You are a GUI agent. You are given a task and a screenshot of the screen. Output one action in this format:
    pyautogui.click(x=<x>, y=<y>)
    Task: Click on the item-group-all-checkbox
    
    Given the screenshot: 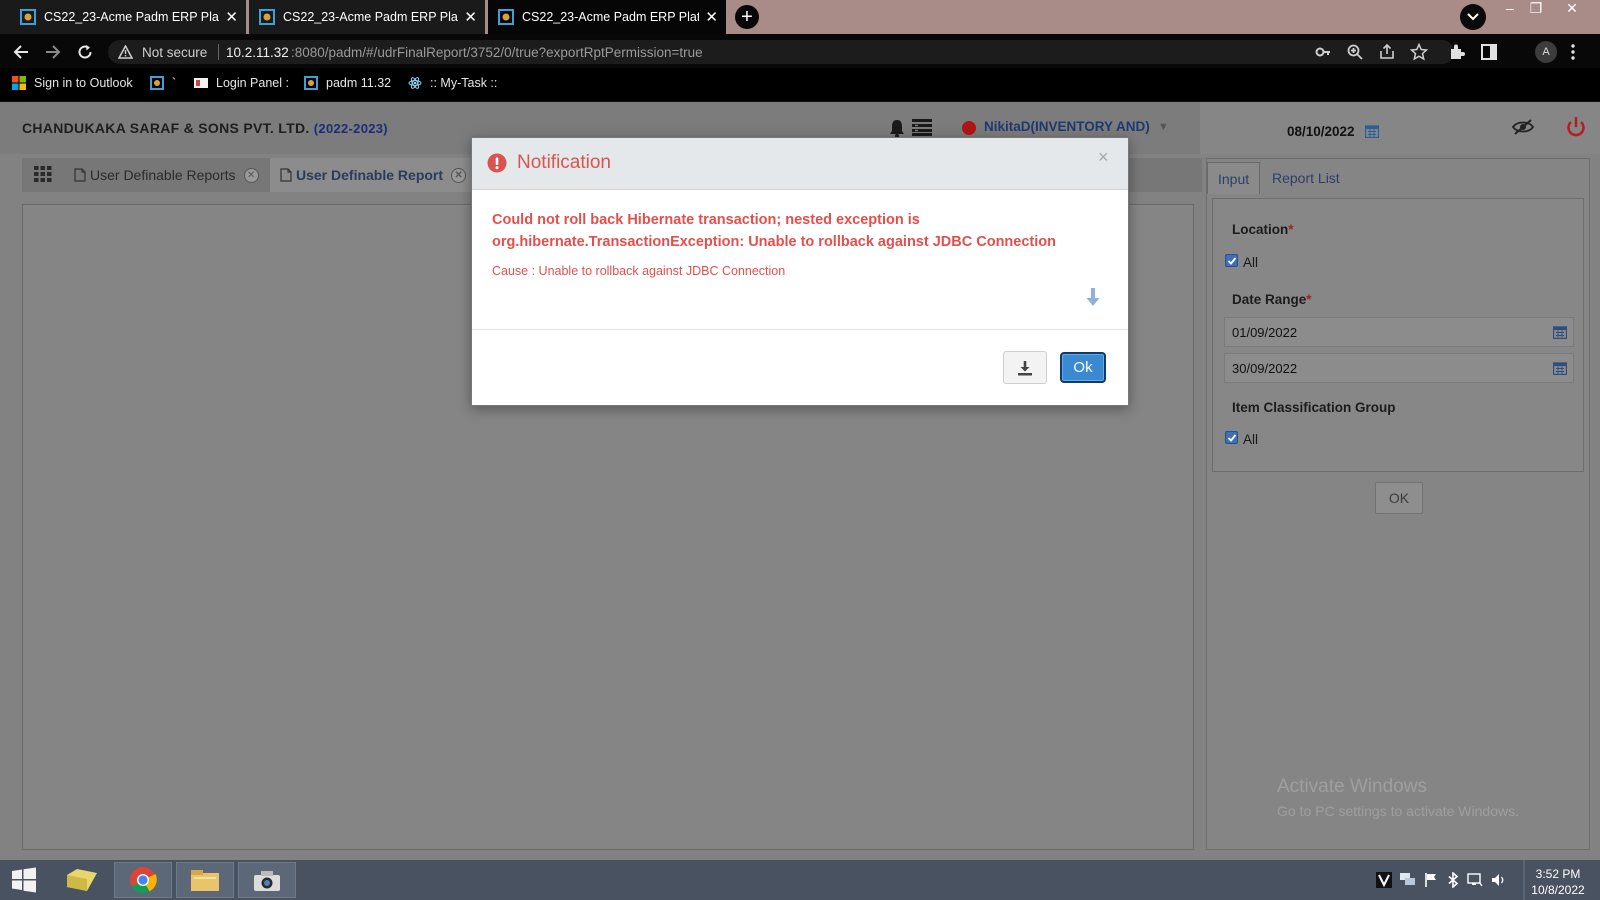 What is the action you would take?
    pyautogui.click(x=1231, y=437)
    